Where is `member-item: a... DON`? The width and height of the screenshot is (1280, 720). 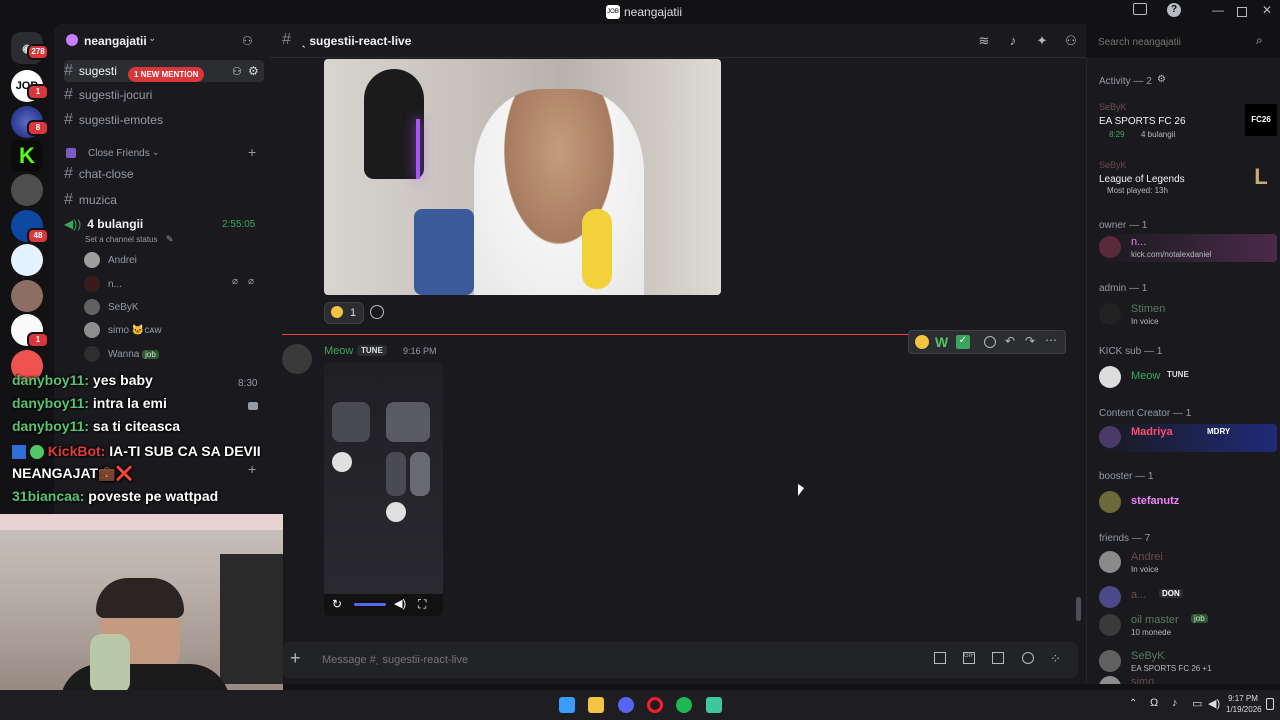
member-item: a... DON is located at coordinates (1188, 598).